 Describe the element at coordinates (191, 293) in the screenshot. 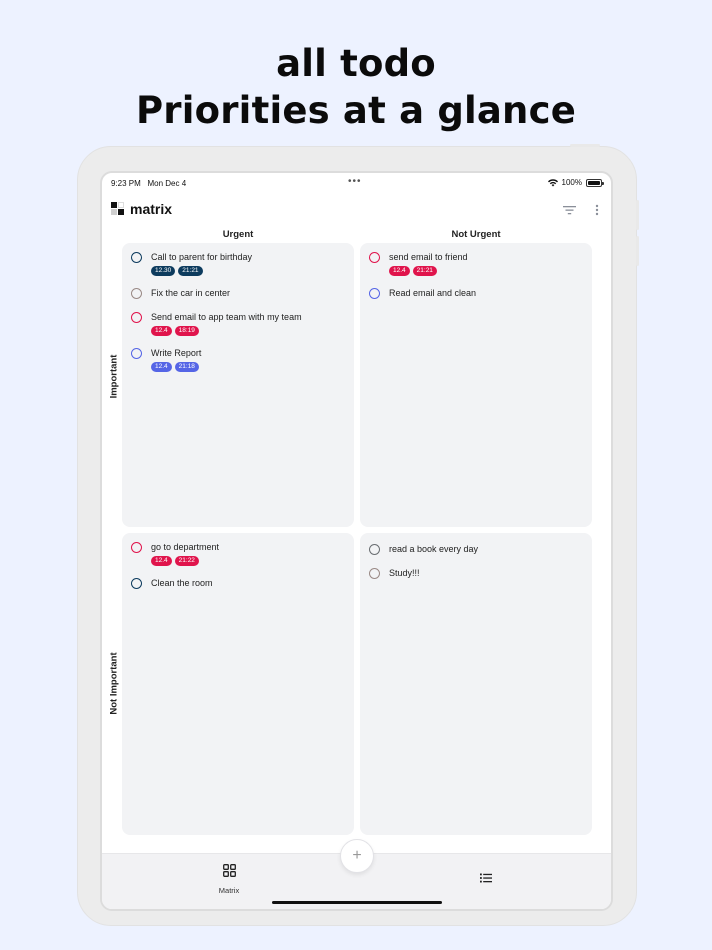

I see `task-title: Fix the car in center` at that location.